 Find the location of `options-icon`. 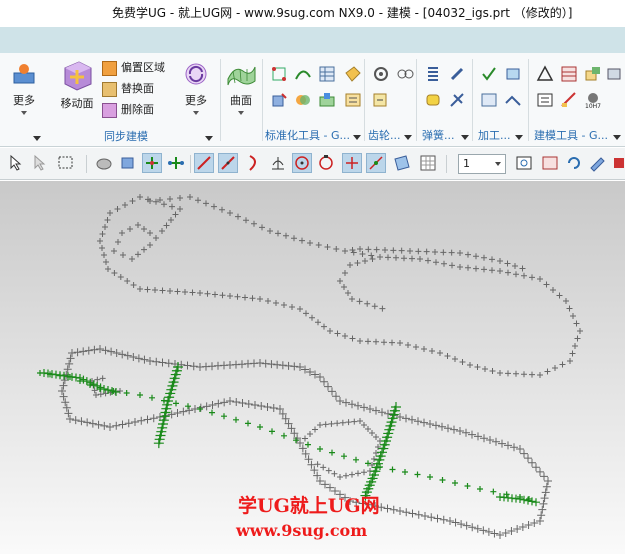

options-icon is located at coordinates (615, 74).